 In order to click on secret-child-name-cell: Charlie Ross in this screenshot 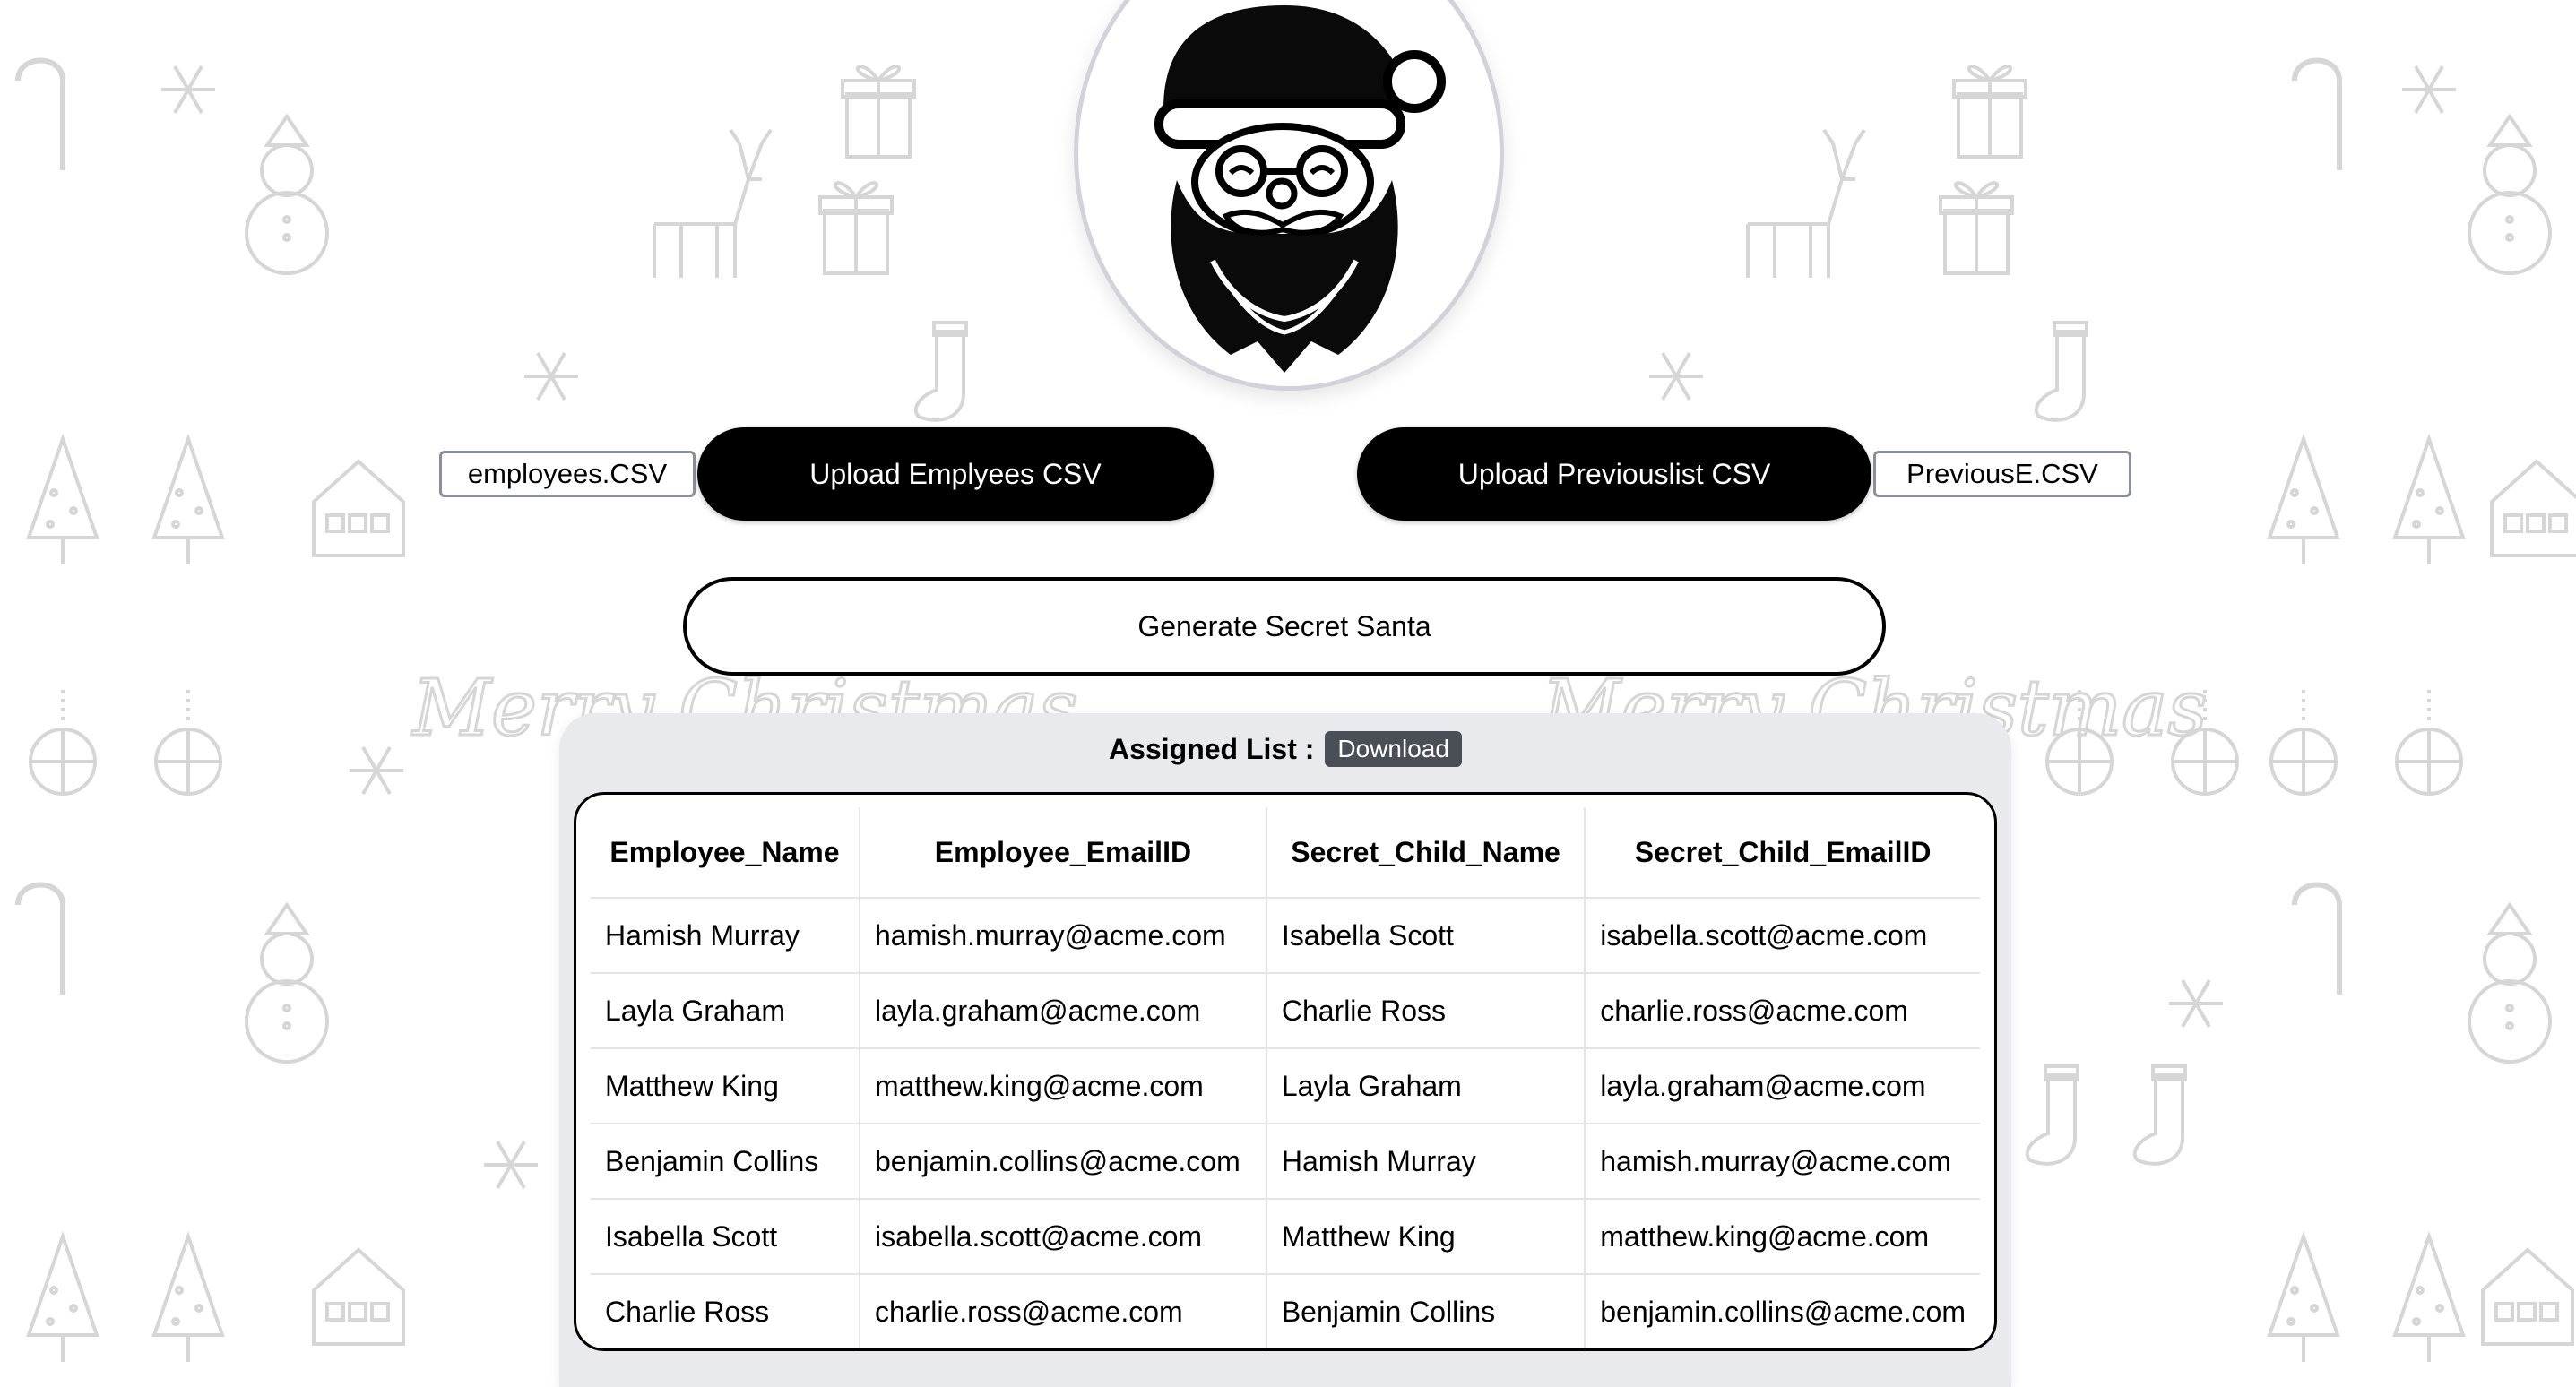, I will do `click(1425, 1011)`.